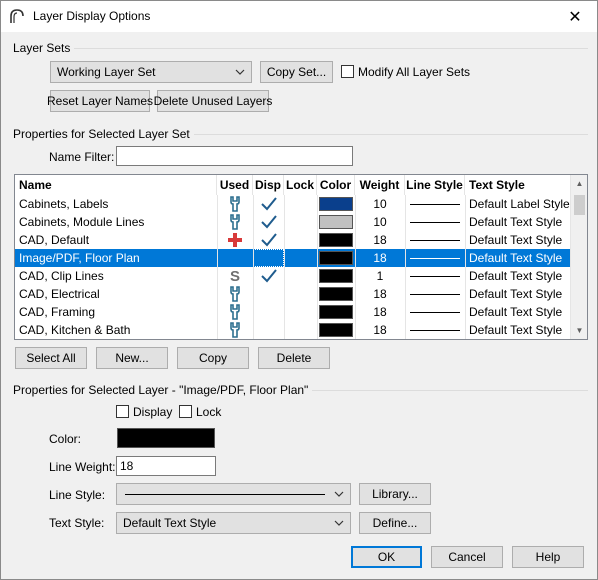 The width and height of the screenshot is (598, 580). I want to click on column-header-line-style: Line Style, so click(435, 185).